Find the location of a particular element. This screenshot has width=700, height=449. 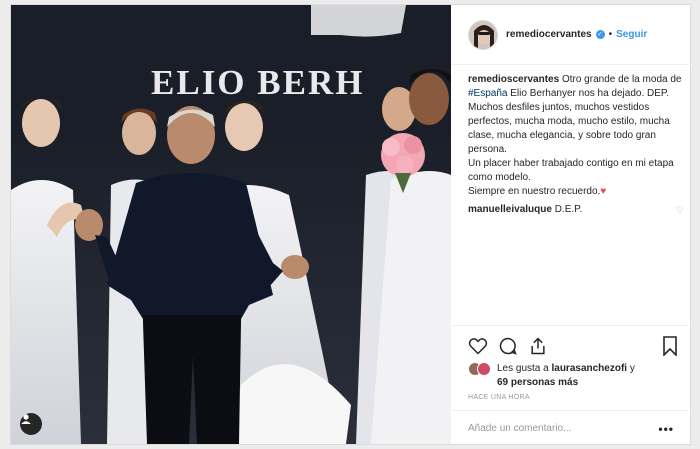

comment-icon is located at coordinates (508, 348).